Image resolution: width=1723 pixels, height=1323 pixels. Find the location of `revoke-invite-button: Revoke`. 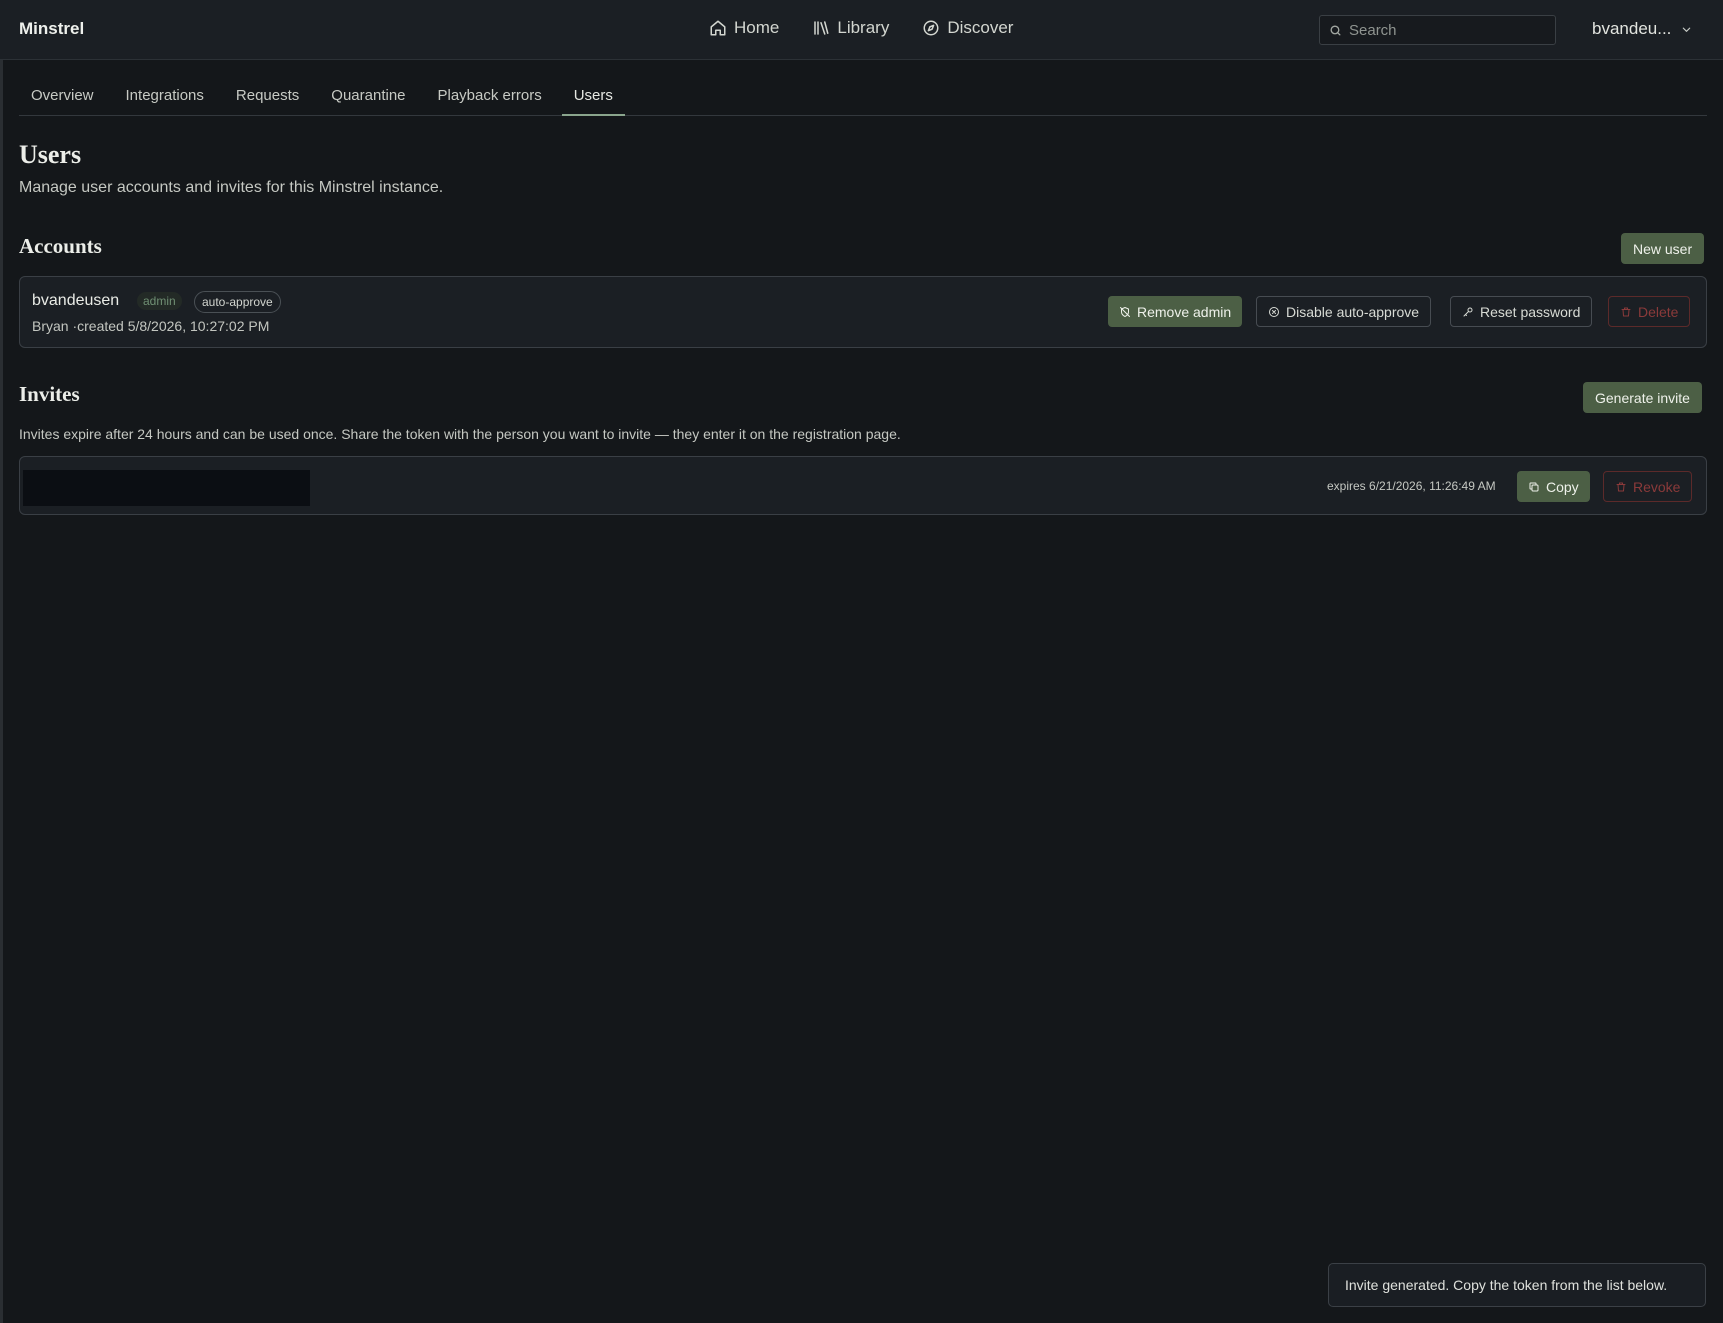

revoke-invite-button: Revoke is located at coordinates (1648, 486).